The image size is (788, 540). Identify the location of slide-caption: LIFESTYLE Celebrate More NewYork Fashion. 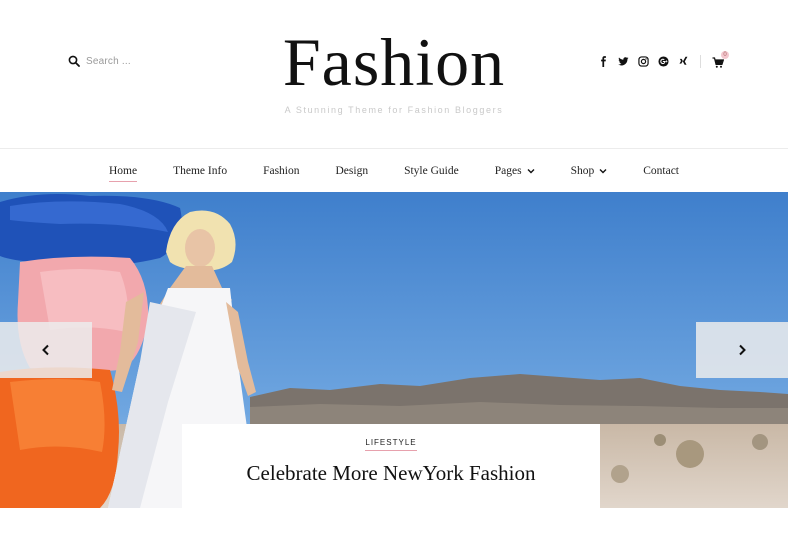
(391, 466).